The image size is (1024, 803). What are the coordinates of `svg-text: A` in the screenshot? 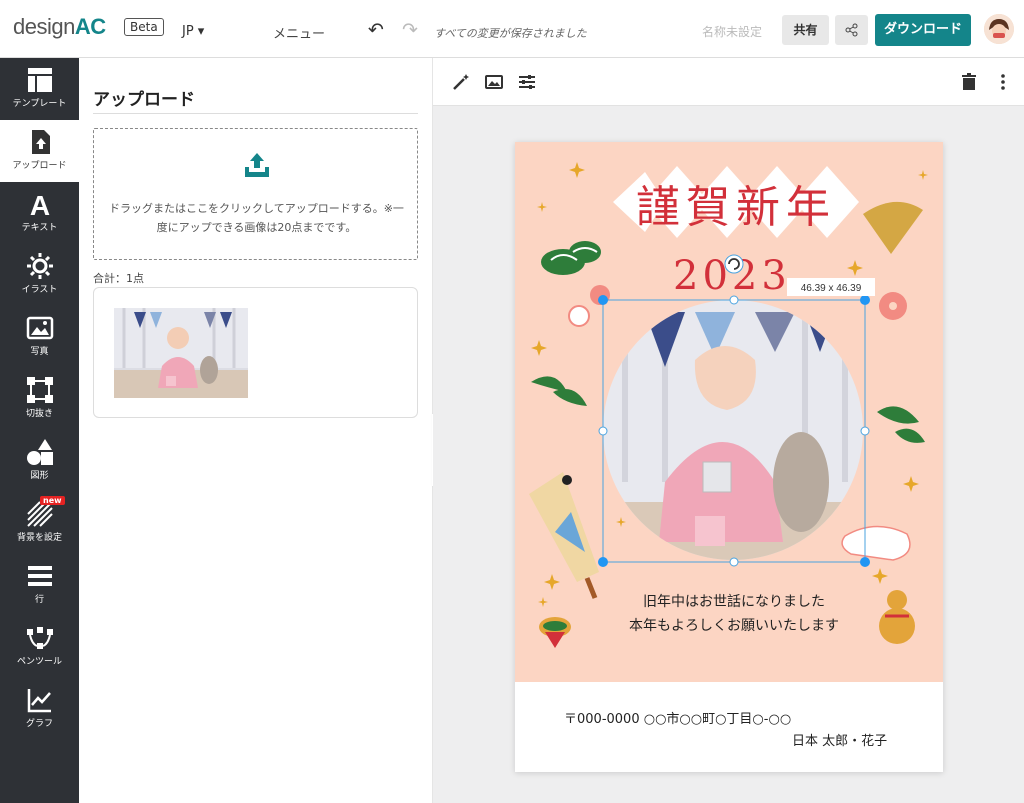 It's located at (39, 204).